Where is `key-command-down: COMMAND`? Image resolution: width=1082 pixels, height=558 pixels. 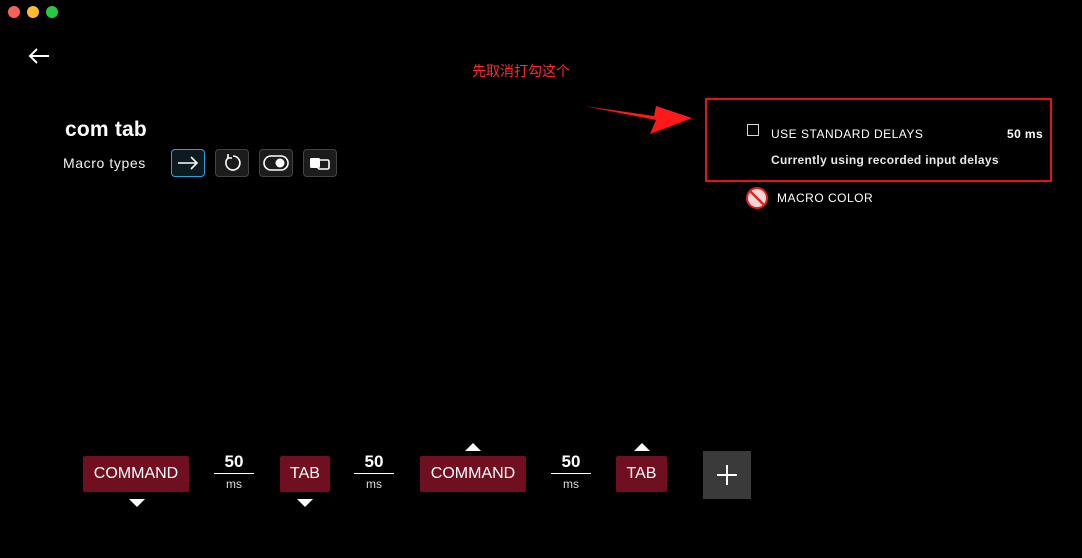
key-command-down: COMMAND is located at coordinates (136, 474).